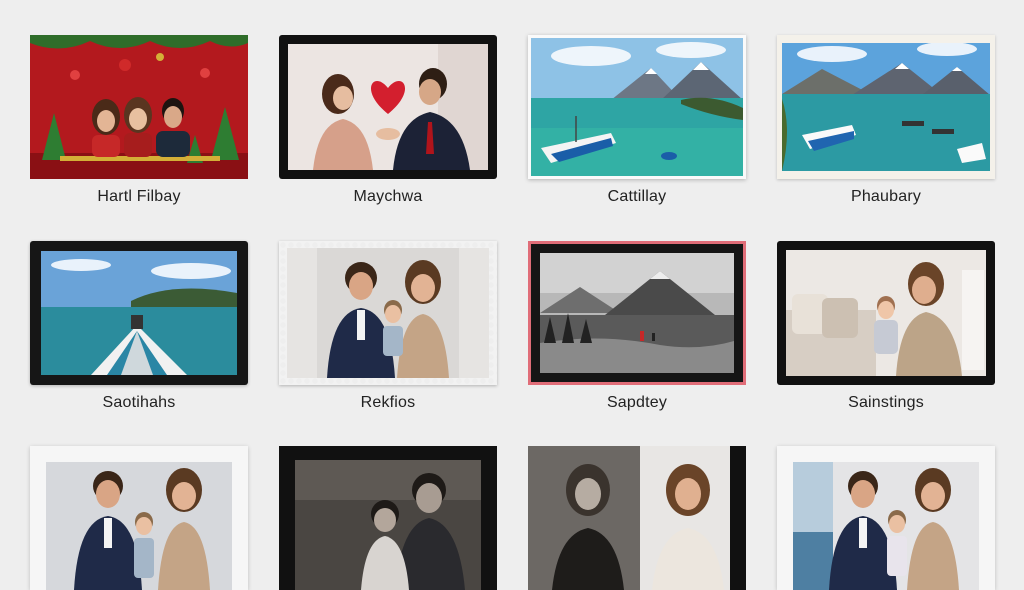 Image resolution: width=1024 pixels, height=590 pixels. I want to click on mother-child-sofa-photo, so click(886, 313).